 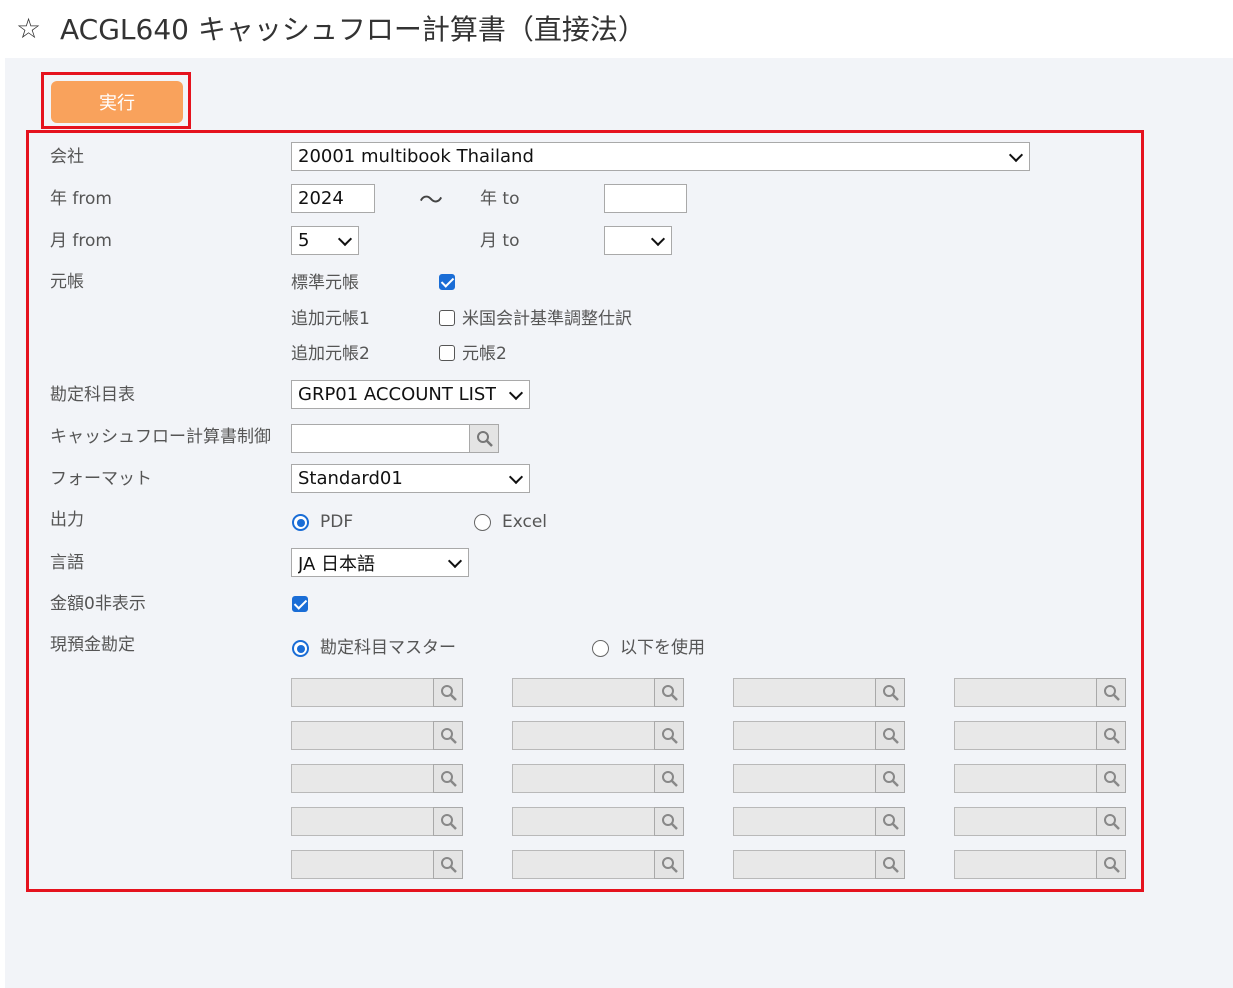 What do you see at coordinates (101, 479) in the screenshot?
I see `format-label: フォーマット` at bounding box center [101, 479].